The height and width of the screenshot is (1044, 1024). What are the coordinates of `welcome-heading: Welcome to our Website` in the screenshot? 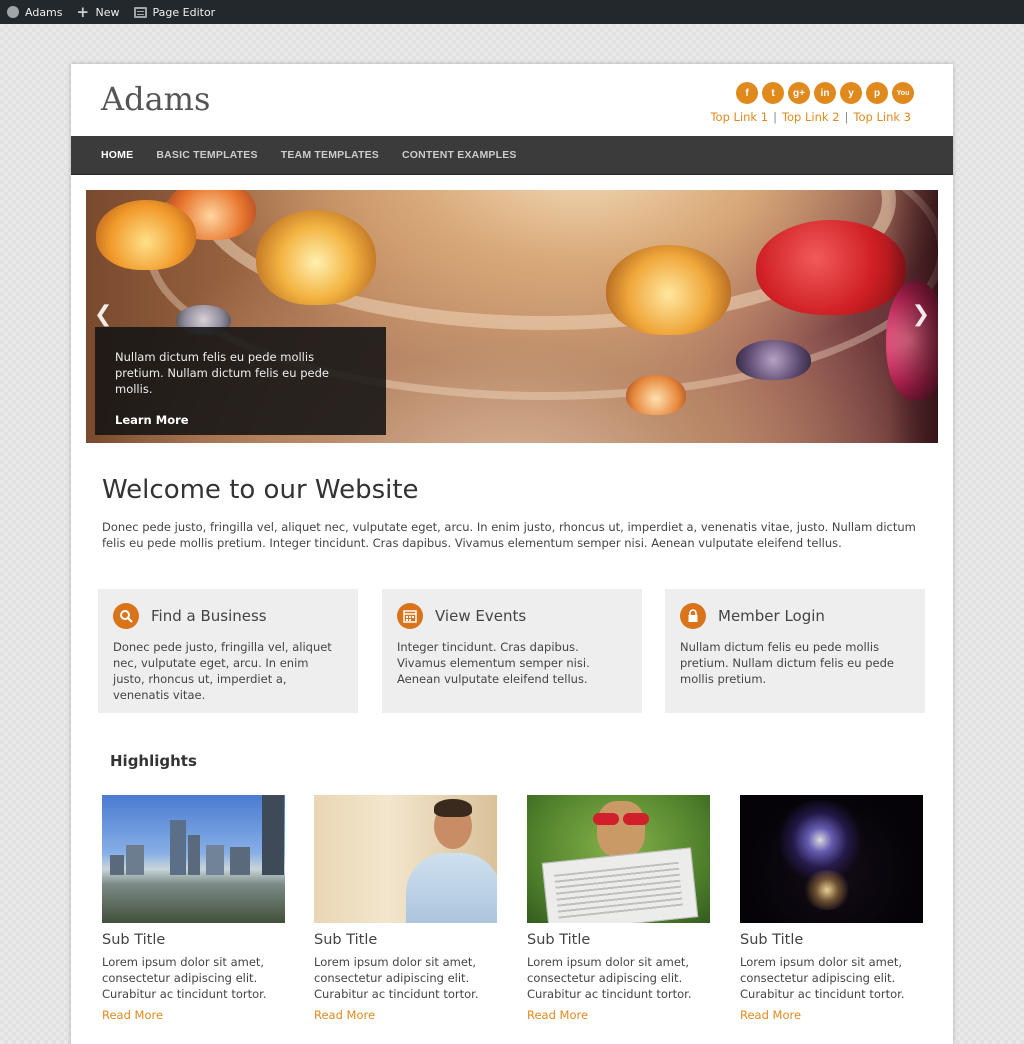 It's located at (260, 490).